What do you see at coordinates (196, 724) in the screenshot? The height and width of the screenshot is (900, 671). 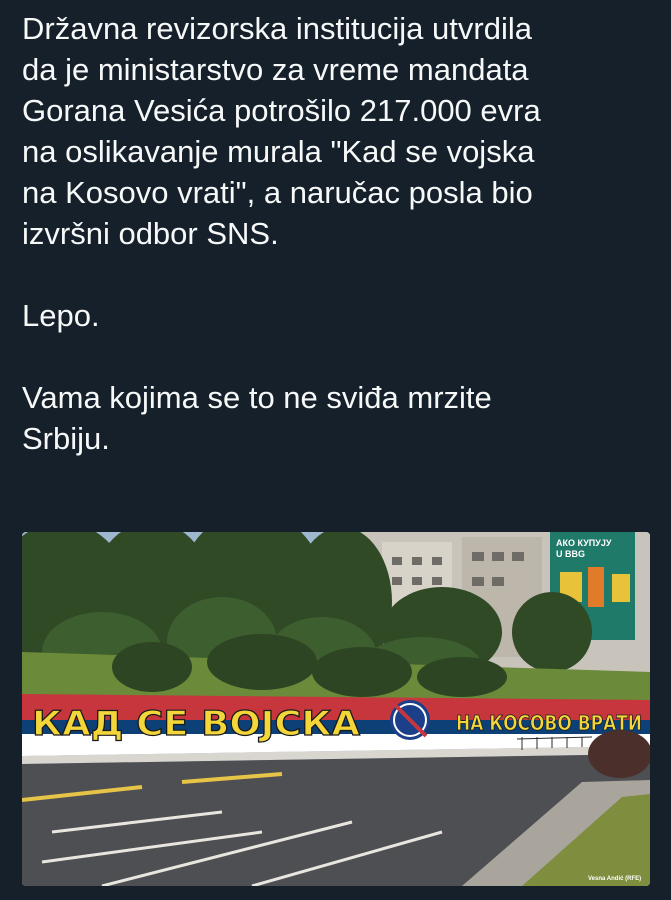 I see `mural-text-left: КАД СЕ ВОЈСКА` at bounding box center [196, 724].